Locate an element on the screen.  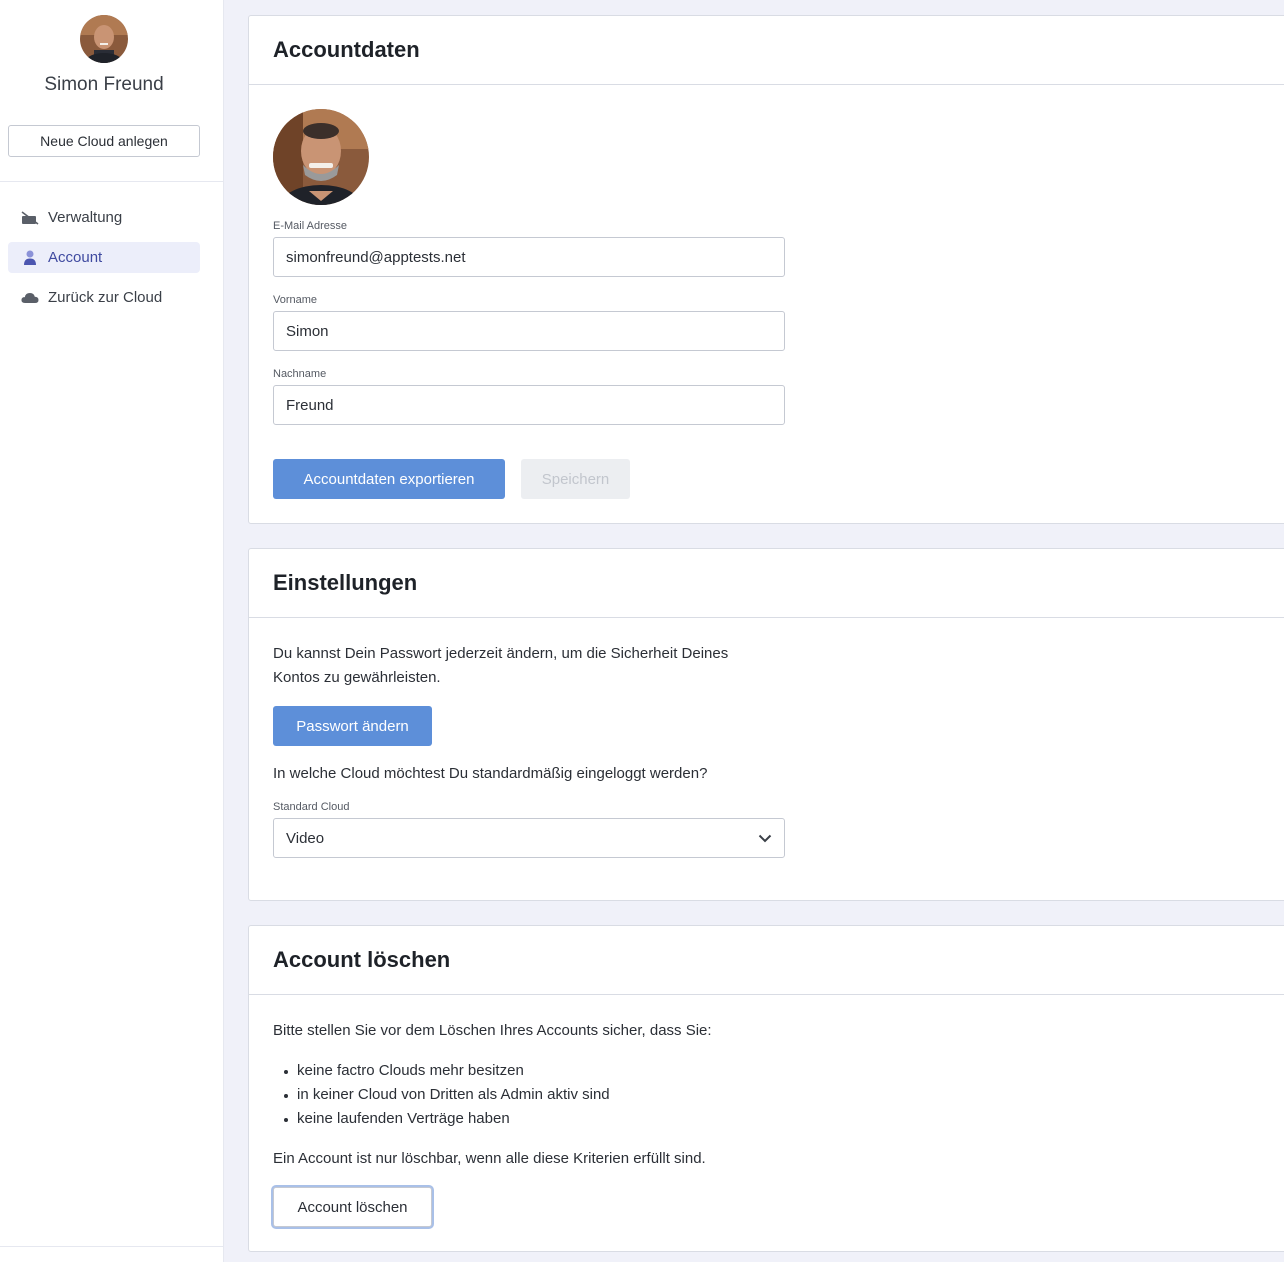
sidebar-item-label: Zurück zur Cloud is located at coordinates (105, 297).